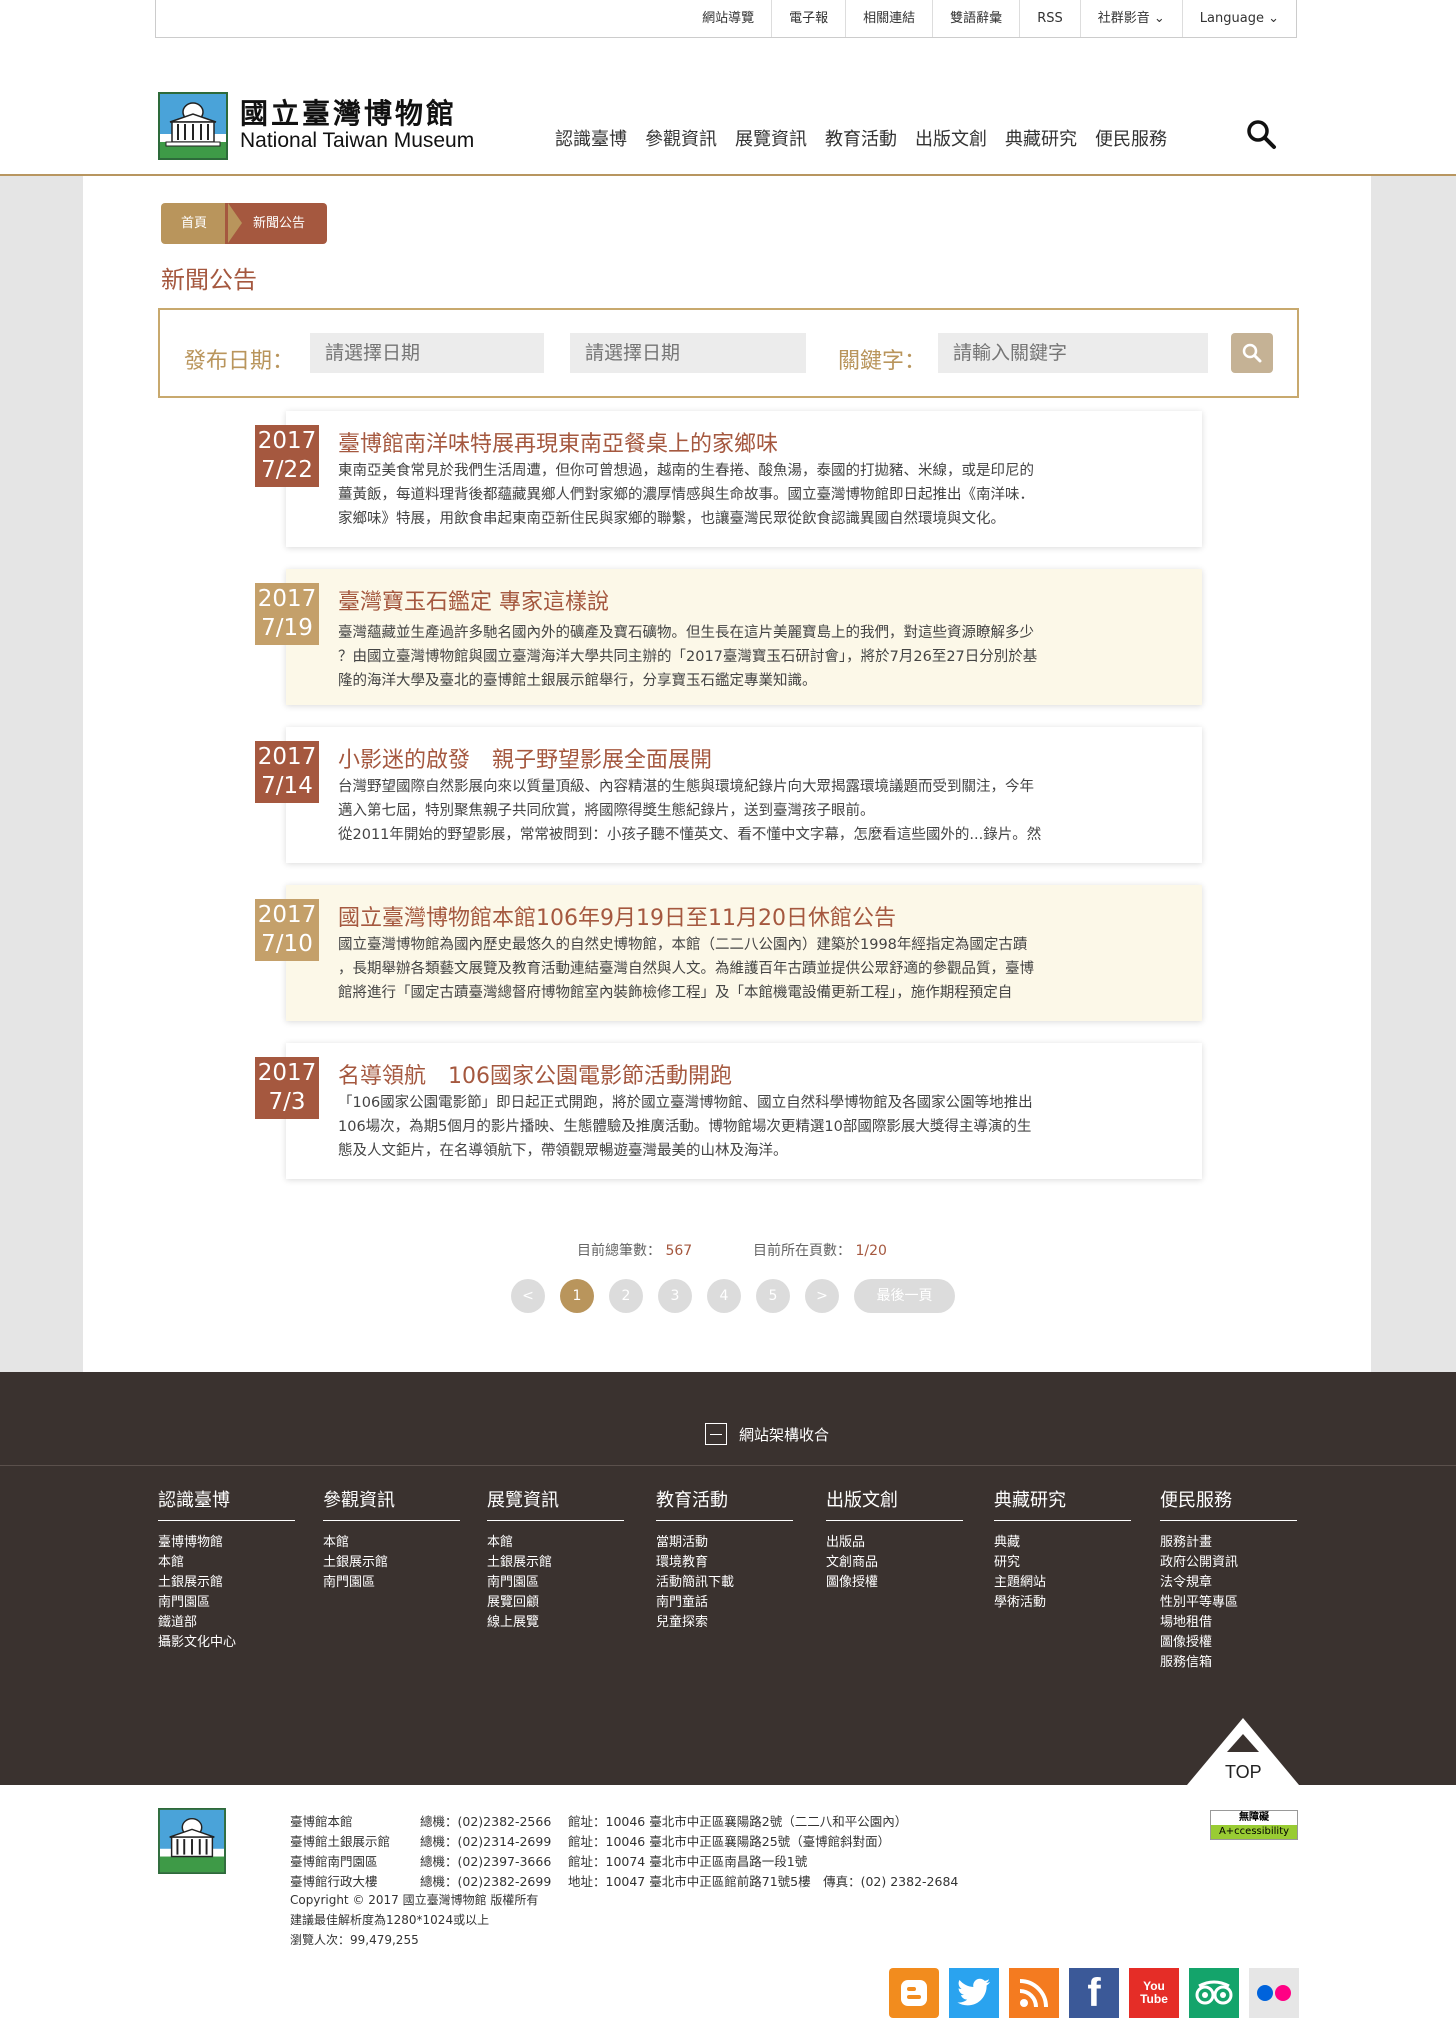 The image size is (1456, 2037). I want to click on footer-link: 鐵道部, so click(226, 1623).